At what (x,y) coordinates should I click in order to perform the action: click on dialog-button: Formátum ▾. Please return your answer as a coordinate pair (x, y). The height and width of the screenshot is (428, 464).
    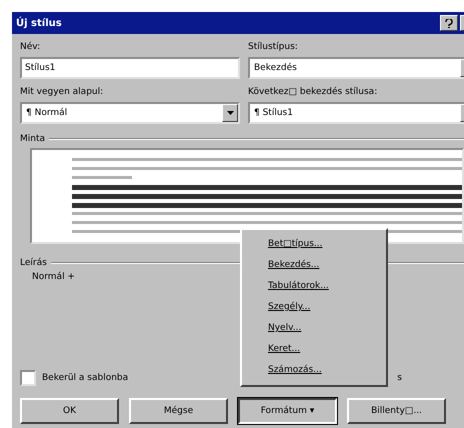
    Looking at the image, I should click on (287, 411).